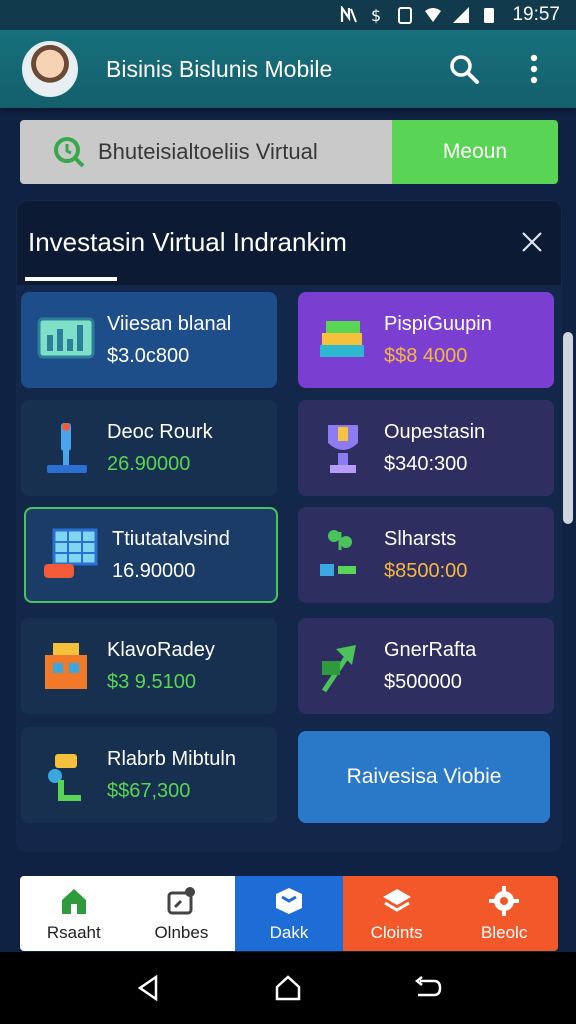 The image size is (576, 1024). I want to click on green-arrow-icon, so click(338, 669).